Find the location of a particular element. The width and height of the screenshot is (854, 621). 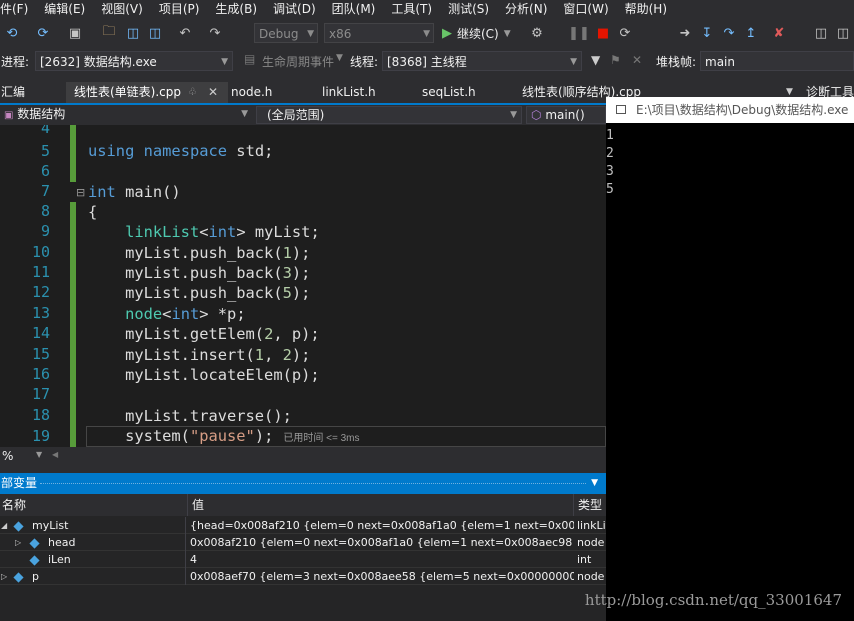

code-line: myList.push_back(3); is located at coordinates (199, 273).